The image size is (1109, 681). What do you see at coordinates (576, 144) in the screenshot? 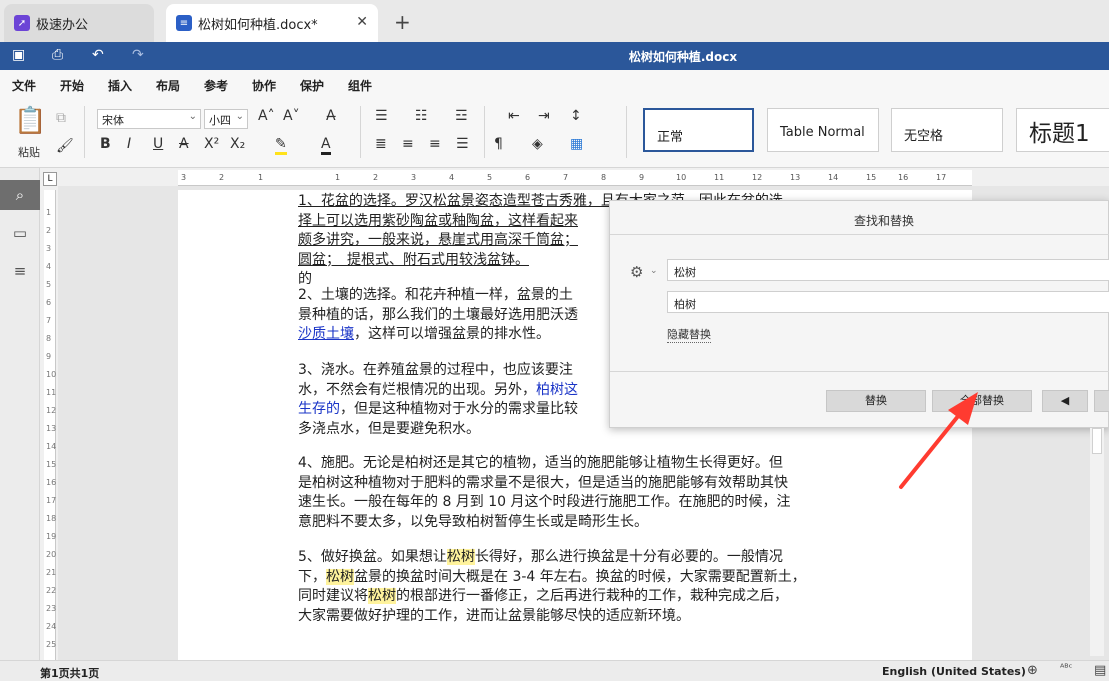
I see `borders-icon: ▦` at bounding box center [576, 144].